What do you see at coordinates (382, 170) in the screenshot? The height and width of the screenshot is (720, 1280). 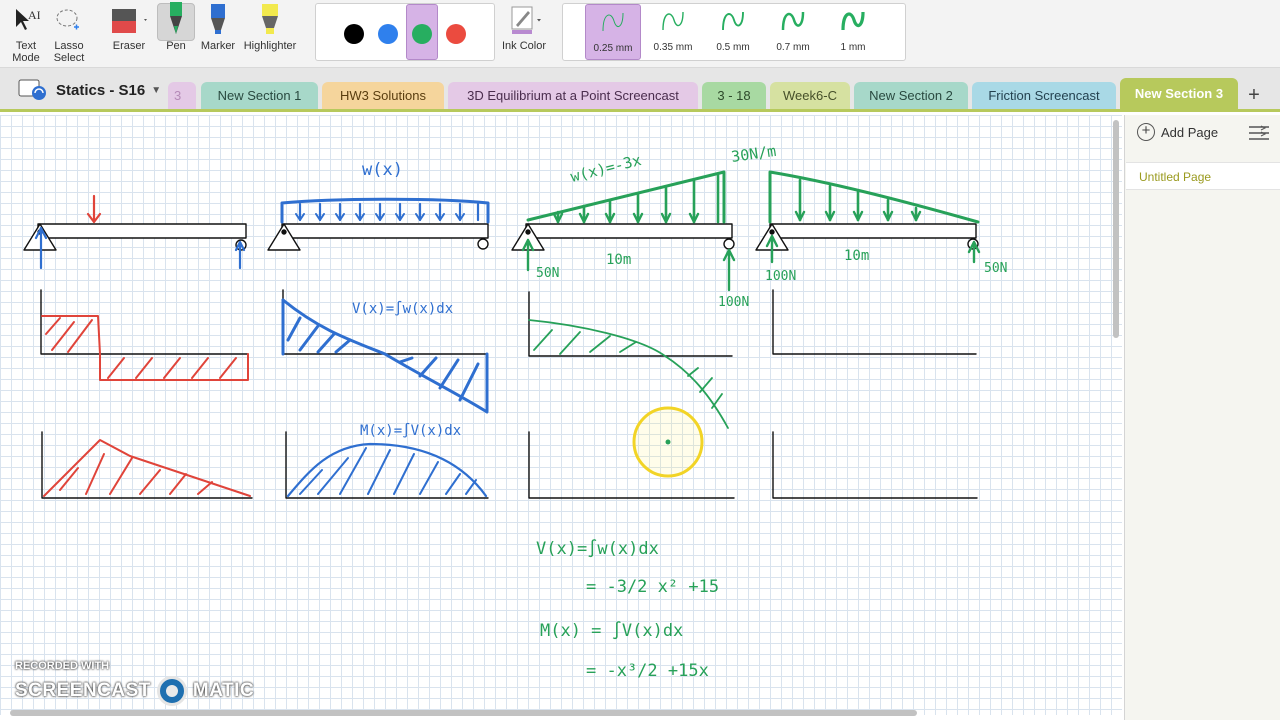 I see `label-wx: w(x)` at bounding box center [382, 170].